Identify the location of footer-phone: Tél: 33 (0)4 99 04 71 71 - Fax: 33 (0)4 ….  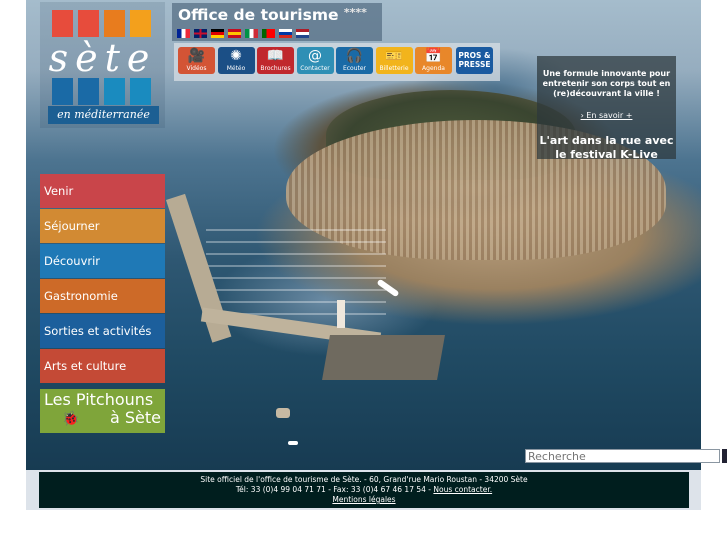
(364, 490).